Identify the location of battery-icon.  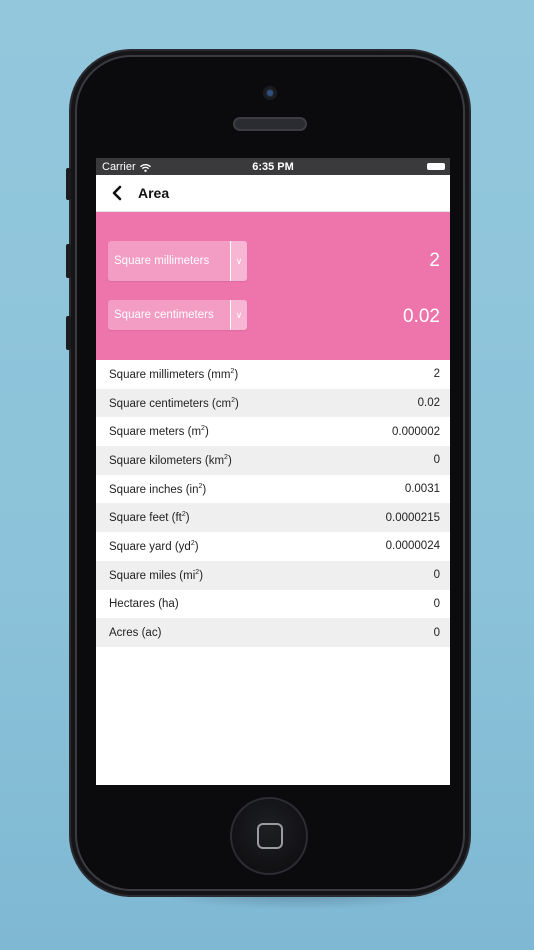
(436, 166).